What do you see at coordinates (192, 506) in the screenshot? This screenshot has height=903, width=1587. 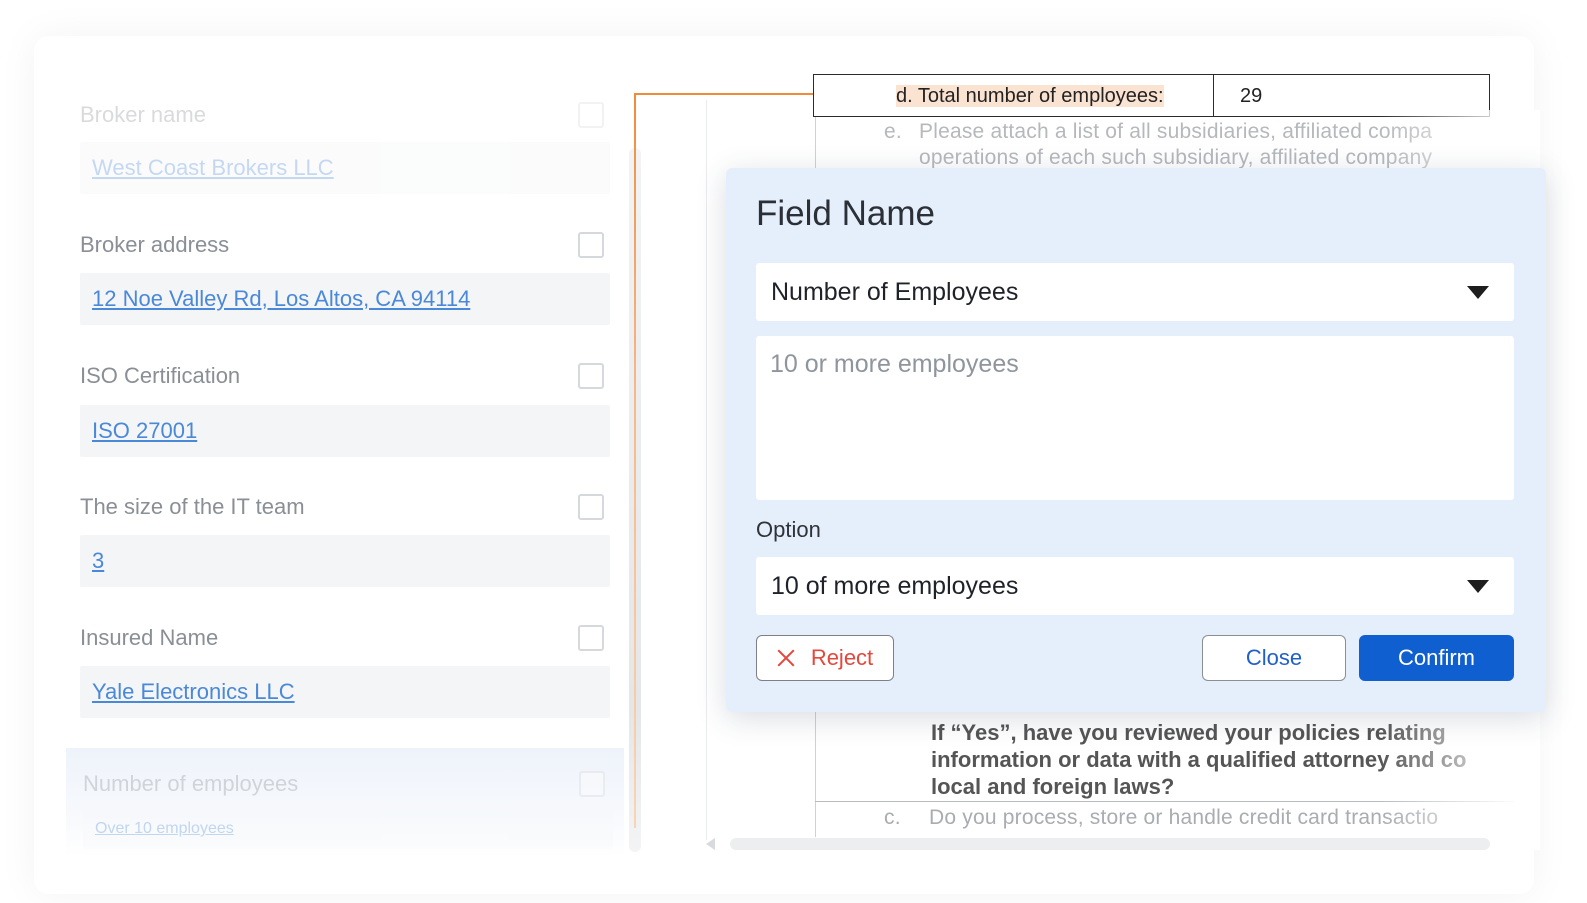 I see `field-label: The size of the IT team` at bounding box center [192, 506].